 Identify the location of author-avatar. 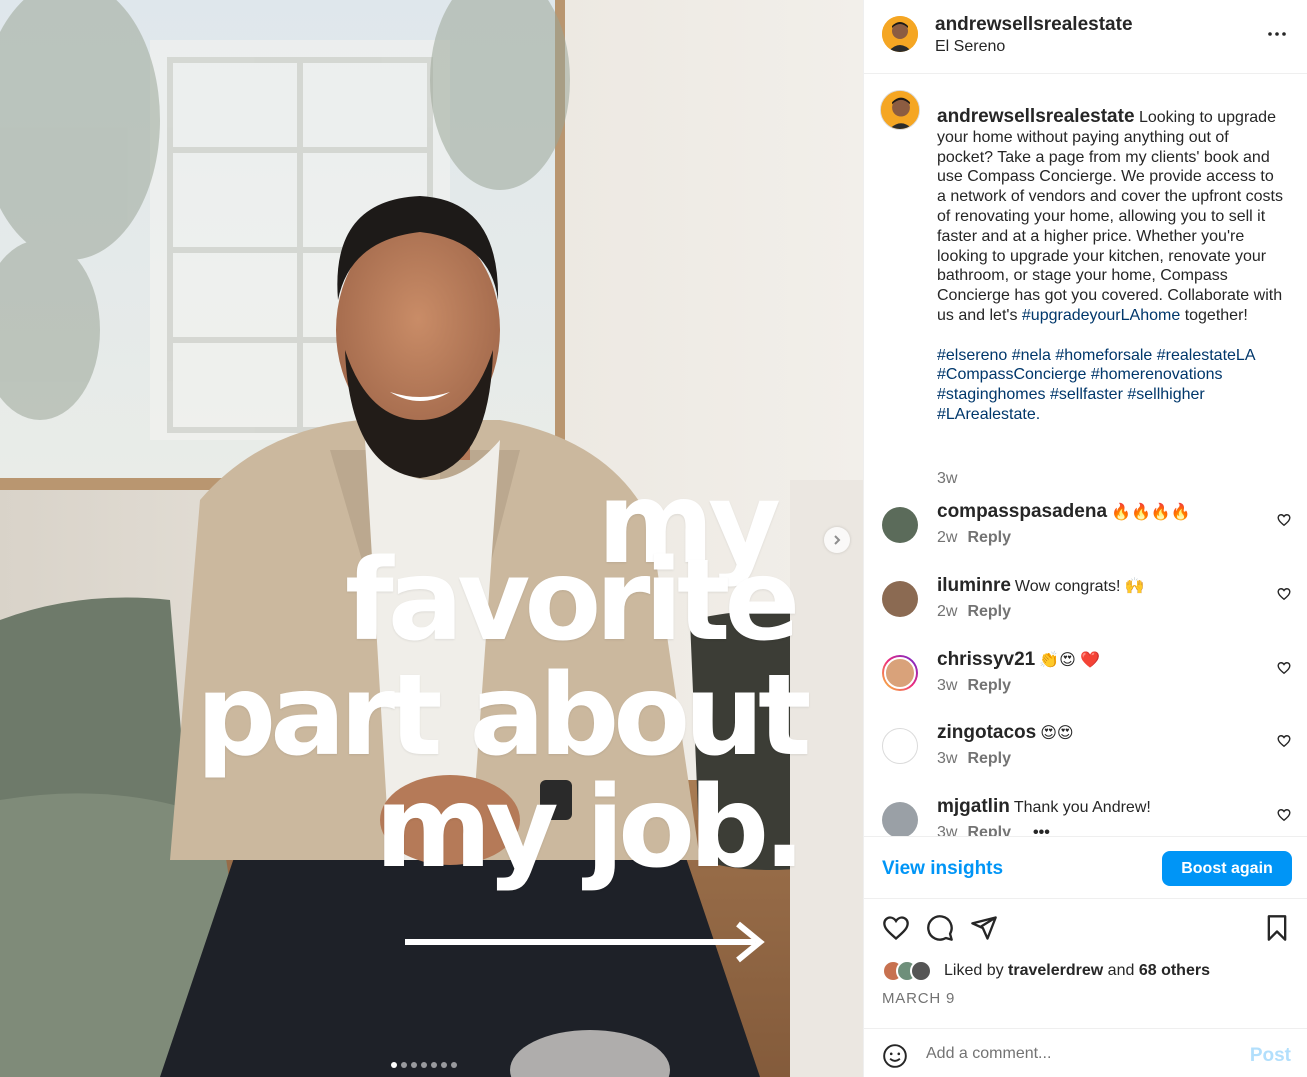
(900, 34).